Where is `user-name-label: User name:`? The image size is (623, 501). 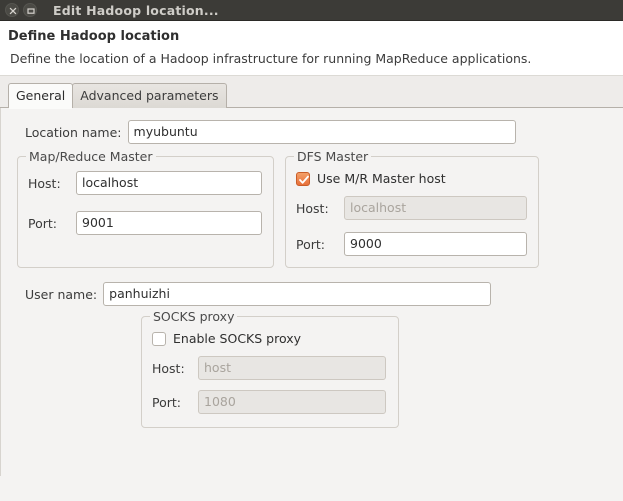
user-name-label: User name: is located at coordinates (61, 294).